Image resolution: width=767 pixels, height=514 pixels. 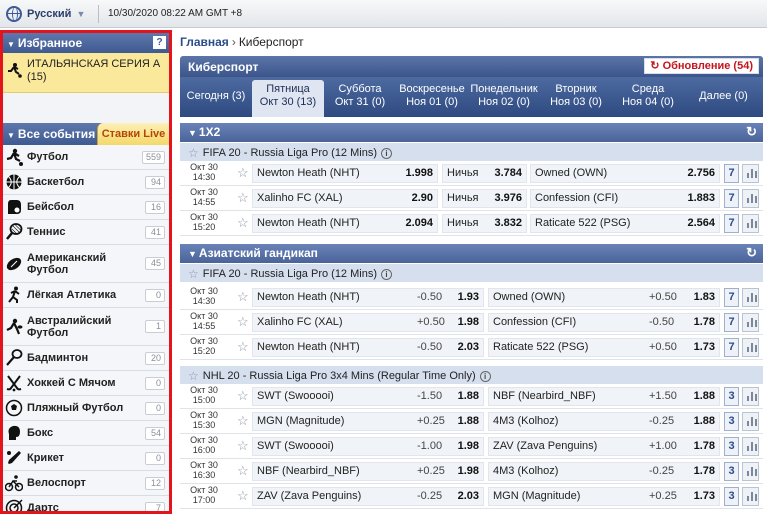 I want to click on home-odds-button: MGN (Magnitude) +0.25 1.88, so click(x=368, y=421).